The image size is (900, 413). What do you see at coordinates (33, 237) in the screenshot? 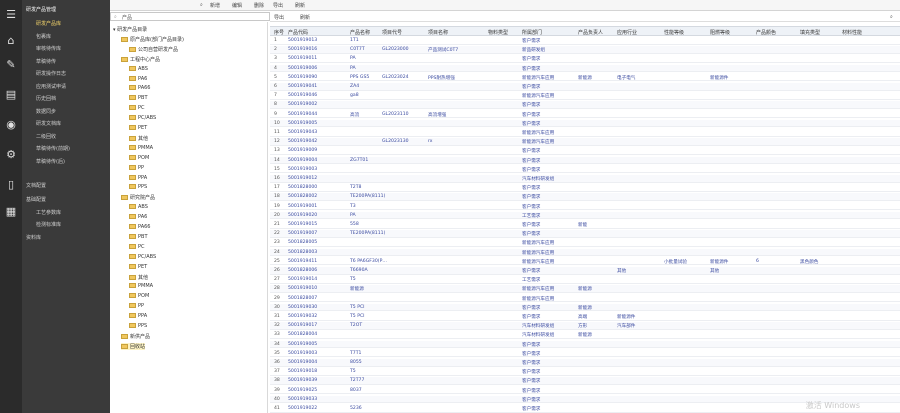
I see `menu-section-library: 资料库` at bounding box center [33, 237].